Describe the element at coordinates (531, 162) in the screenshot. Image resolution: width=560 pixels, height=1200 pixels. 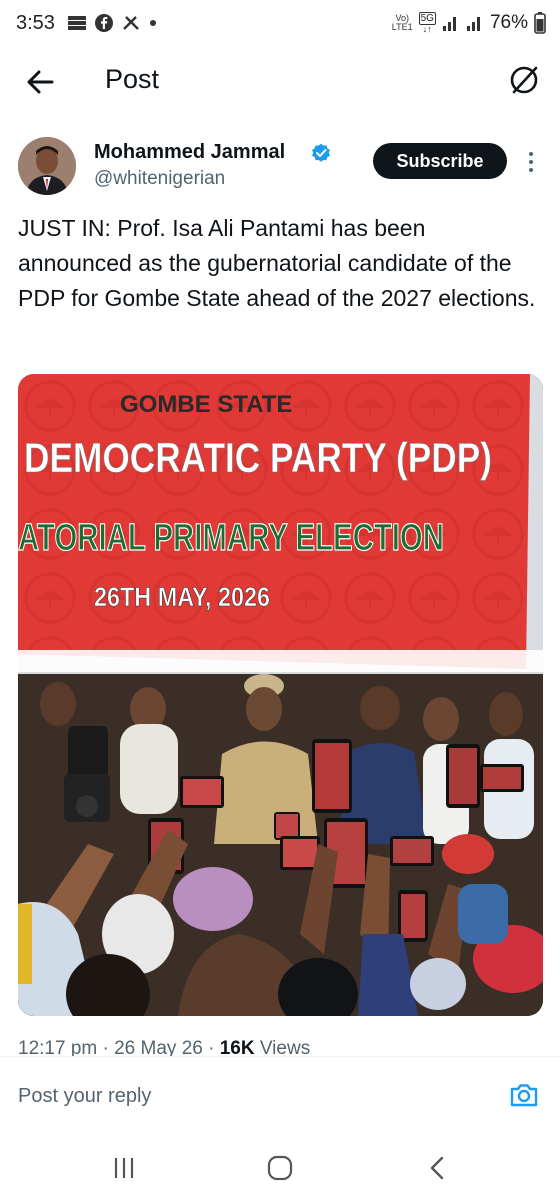
I see `more-options-icon` at that location.